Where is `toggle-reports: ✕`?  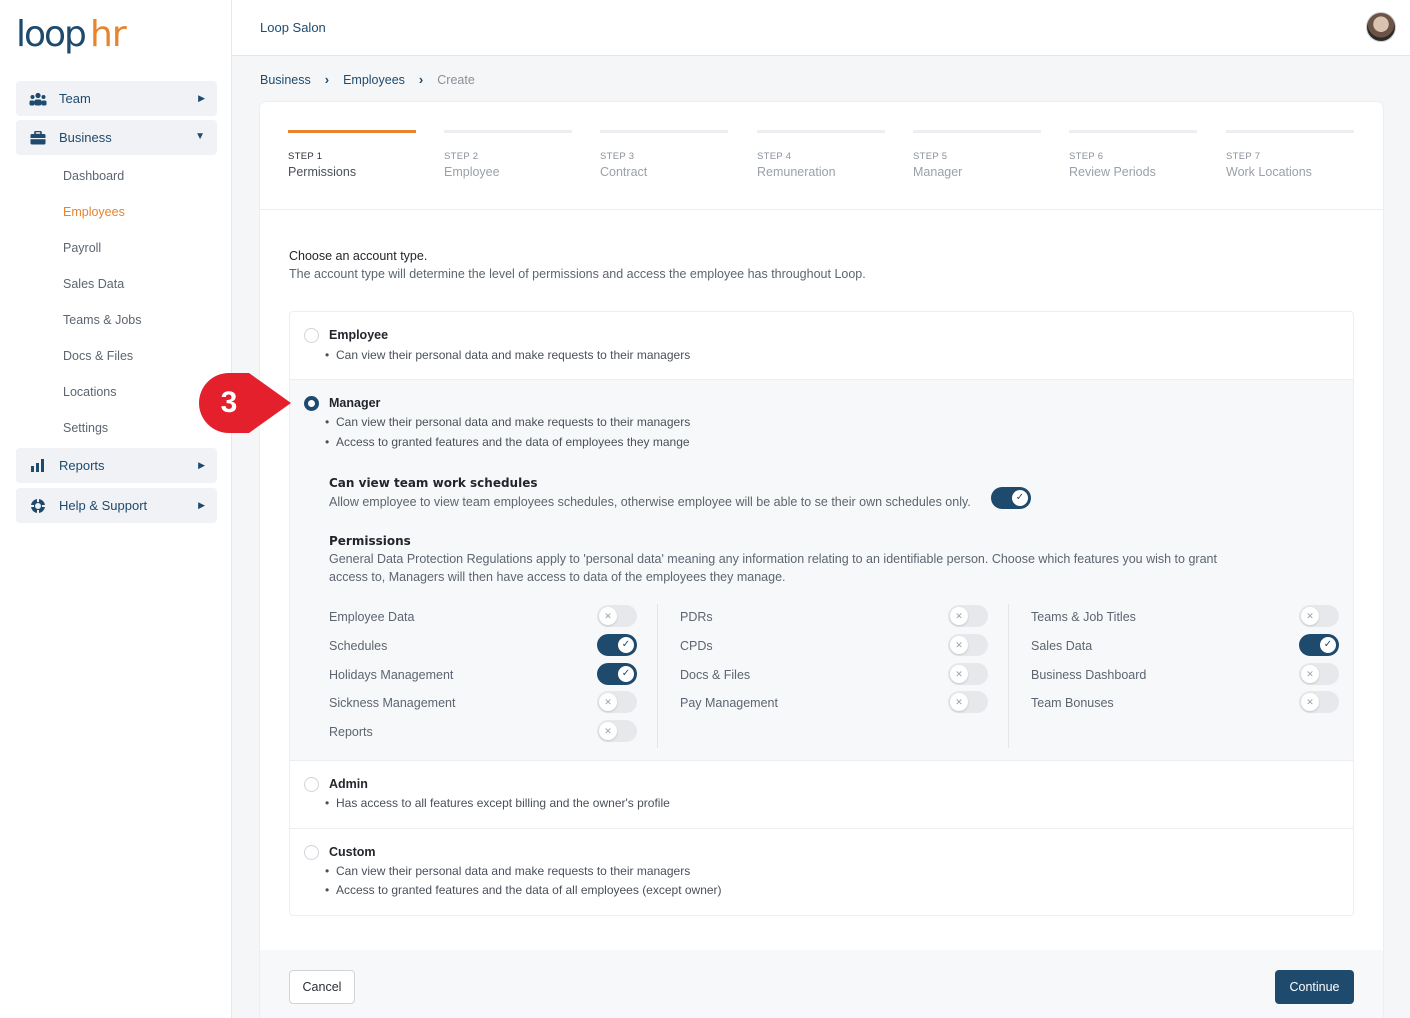 toggle-reports: ✕ is located at coordinates (617, 731).